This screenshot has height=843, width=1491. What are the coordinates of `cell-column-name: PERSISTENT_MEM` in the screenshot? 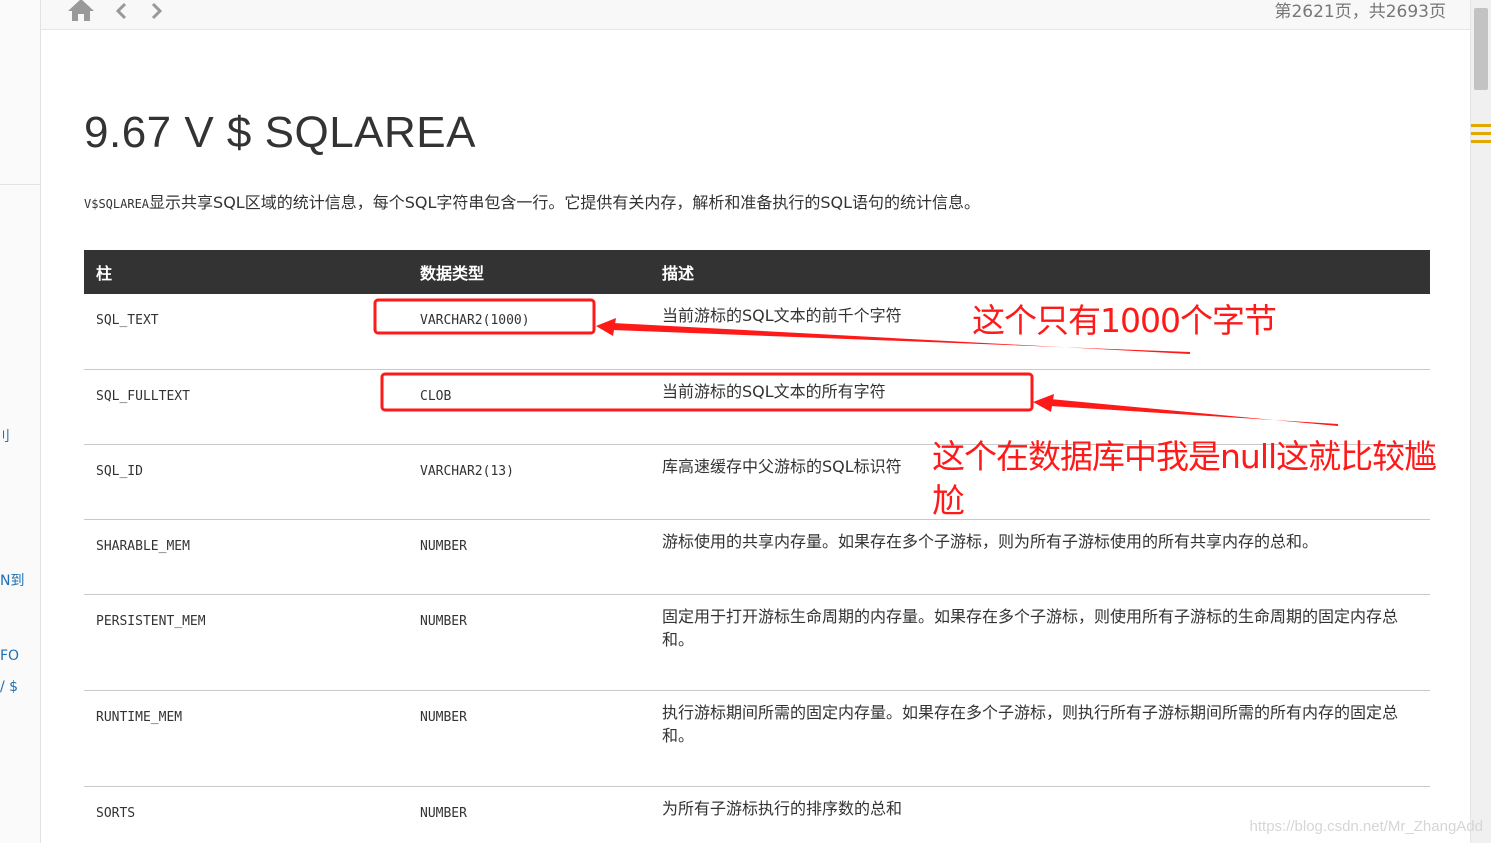 It's located at (246, 642).